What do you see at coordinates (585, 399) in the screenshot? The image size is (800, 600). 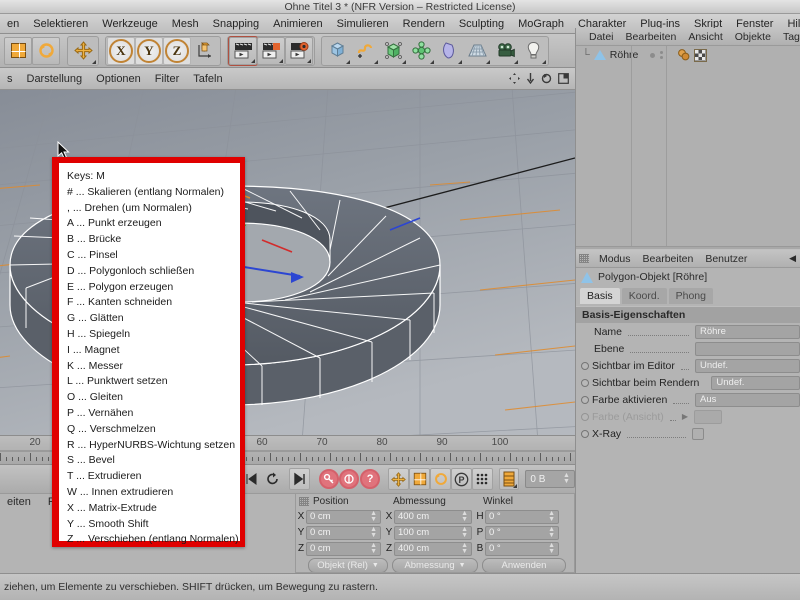 I see `property-radio-farbe-aktivieren` at bounding box center [585, 399].